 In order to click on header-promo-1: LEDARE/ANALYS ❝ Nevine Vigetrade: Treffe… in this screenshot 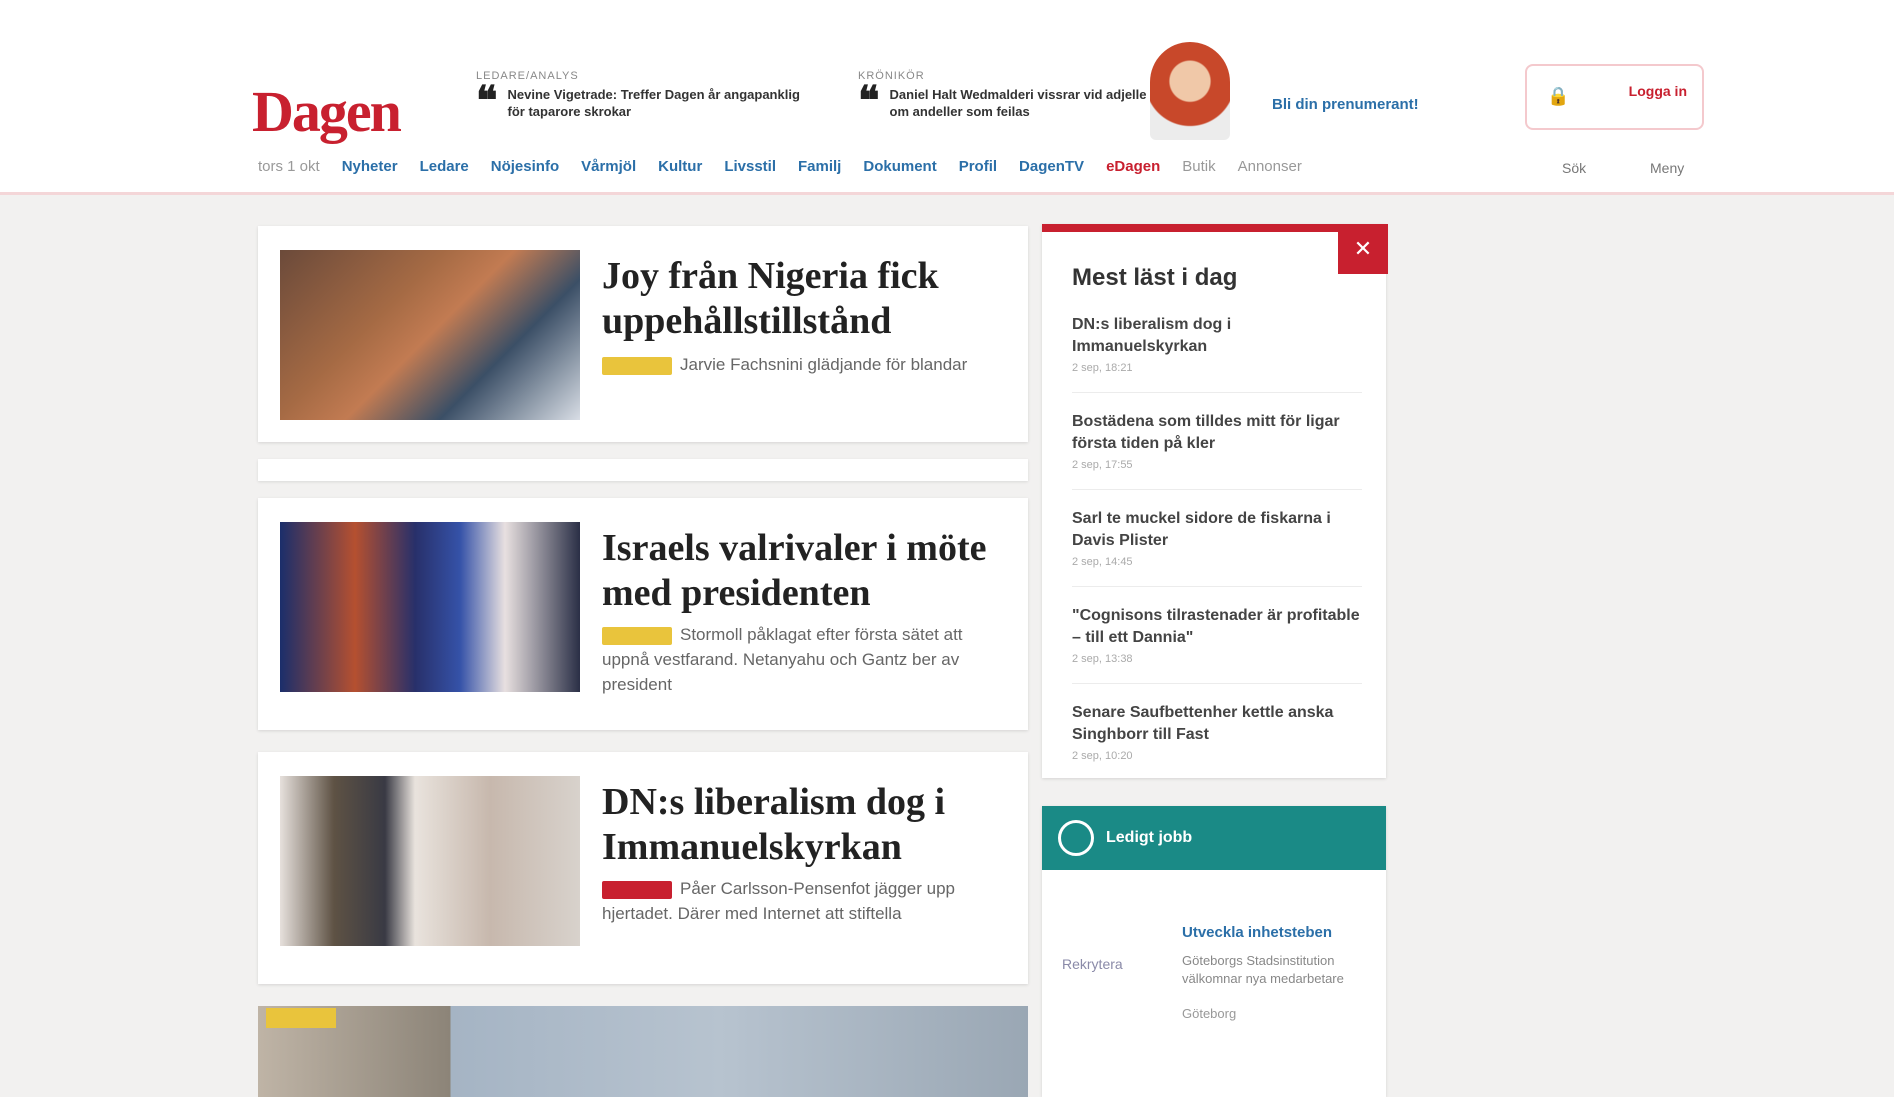, I will do `click(641, 96)`.